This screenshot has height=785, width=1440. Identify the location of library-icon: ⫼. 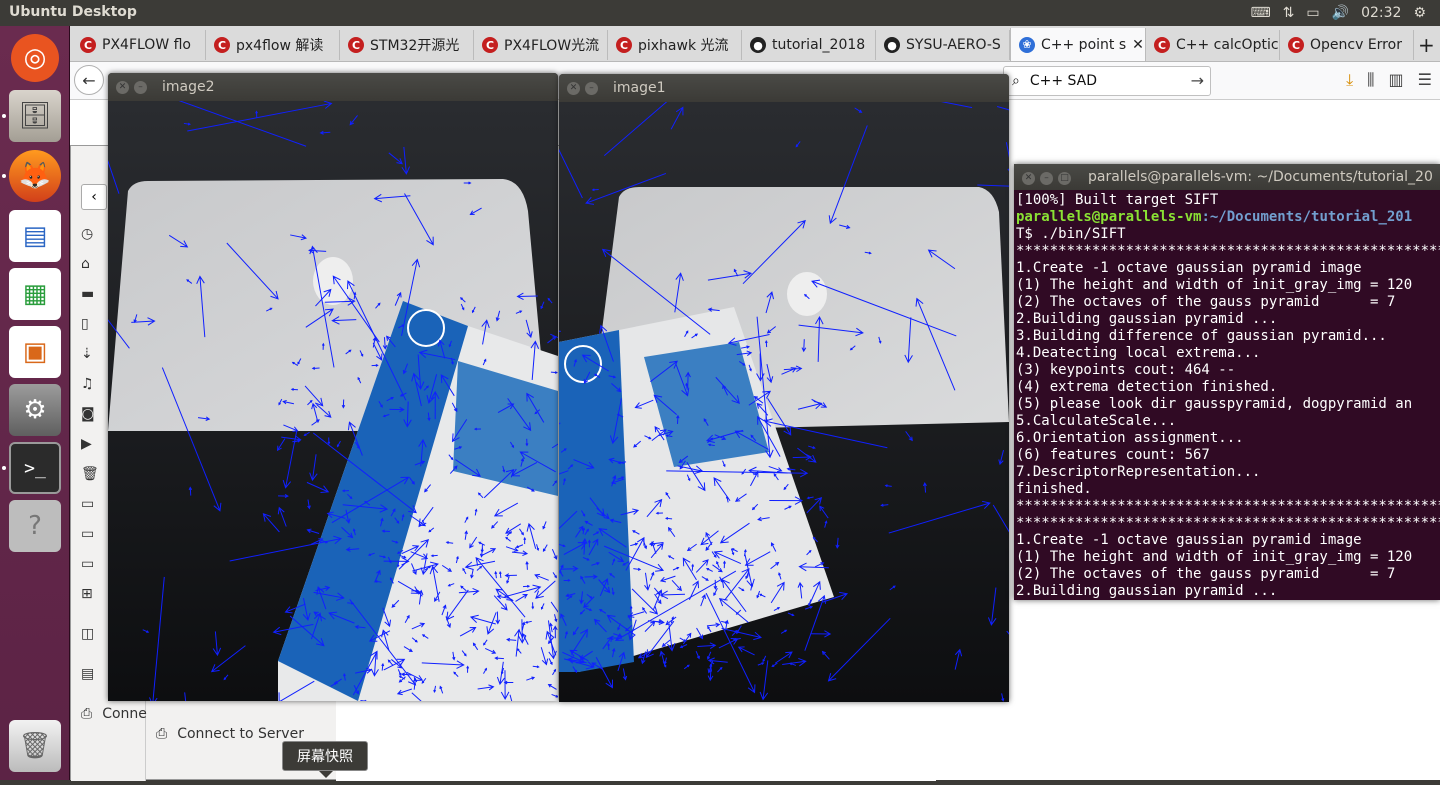
(1370, 80).